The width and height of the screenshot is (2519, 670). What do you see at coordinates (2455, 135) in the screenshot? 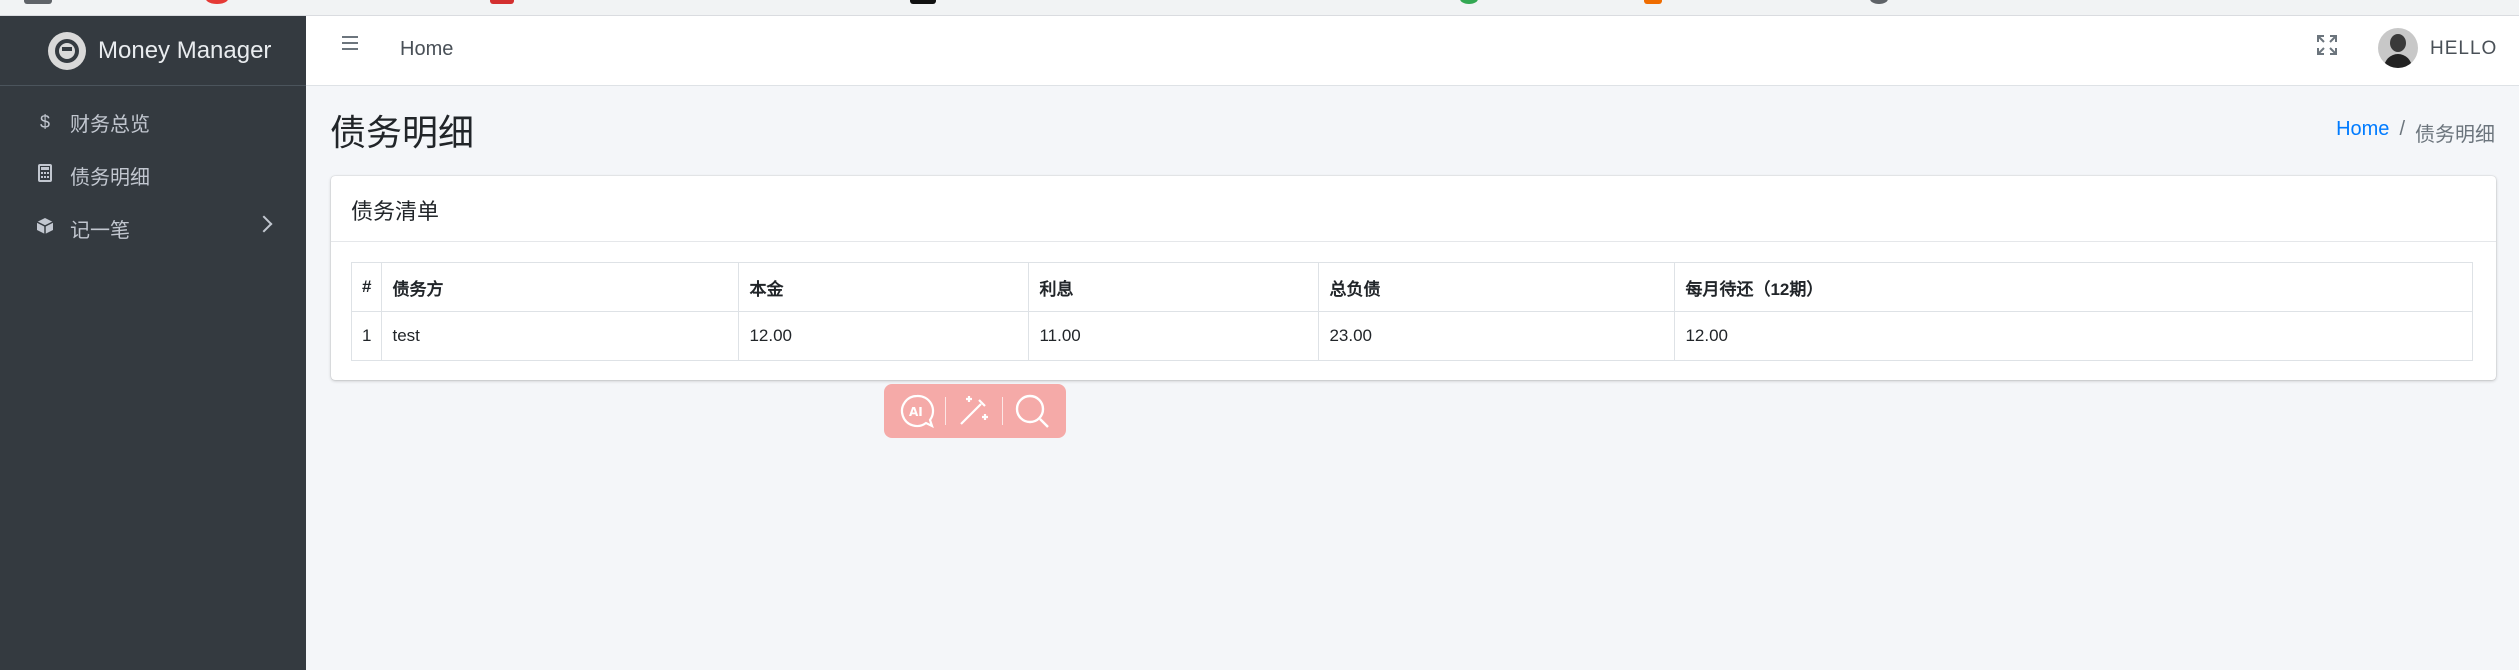
I see `breadcrumb-current: 债务明细` at bounding box center [2455, 135].